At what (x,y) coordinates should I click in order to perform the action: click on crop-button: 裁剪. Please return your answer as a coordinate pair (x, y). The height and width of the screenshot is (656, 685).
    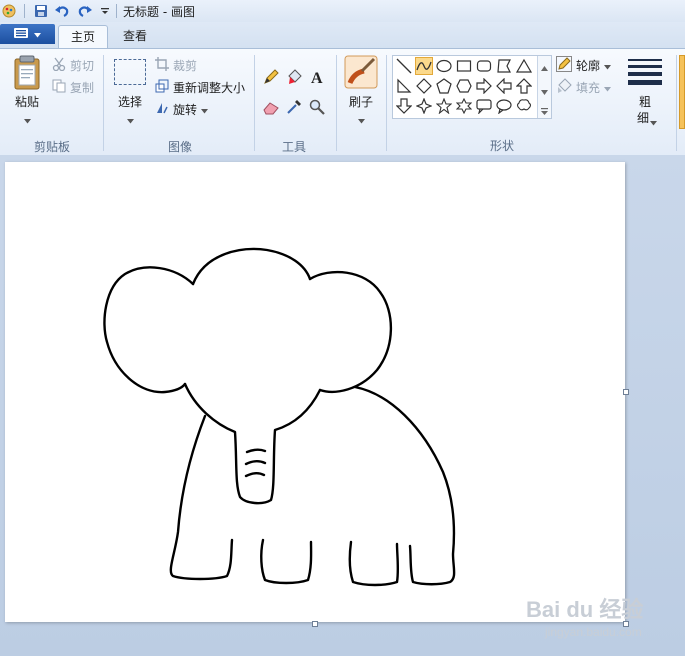
    Looking at the image, I should click on (176, 65).